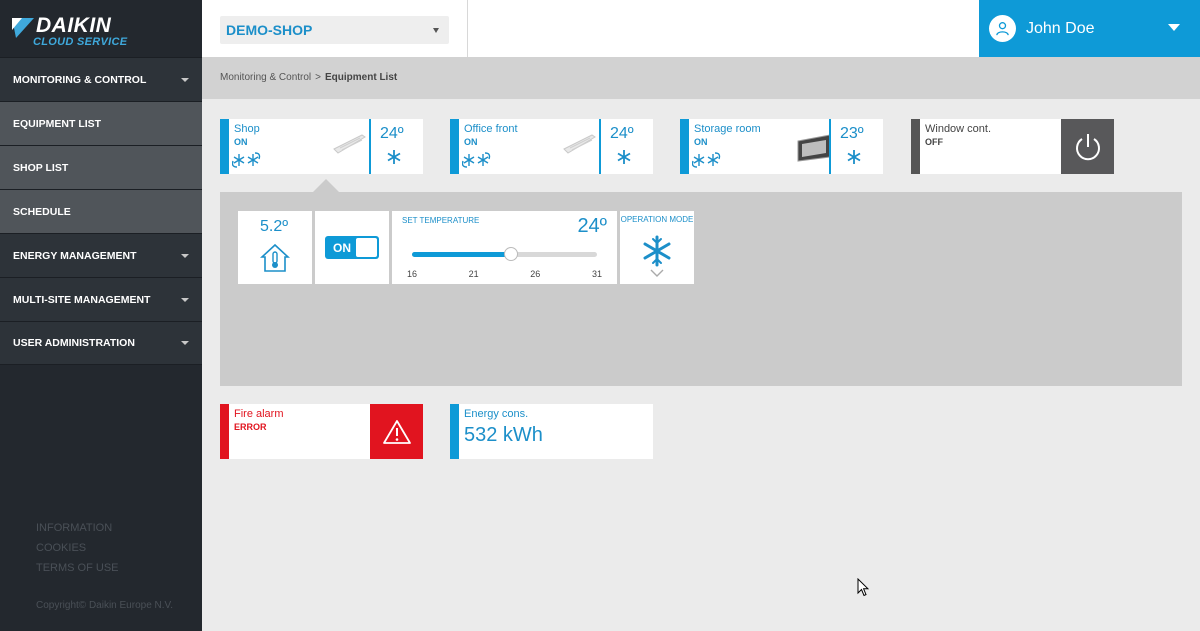 This screenshot has height=631, width=1200. What do you see at coordinates (863, 587) in the screenshot?
I see `mouse-cursor-icon` at bounding box center [863, 587].